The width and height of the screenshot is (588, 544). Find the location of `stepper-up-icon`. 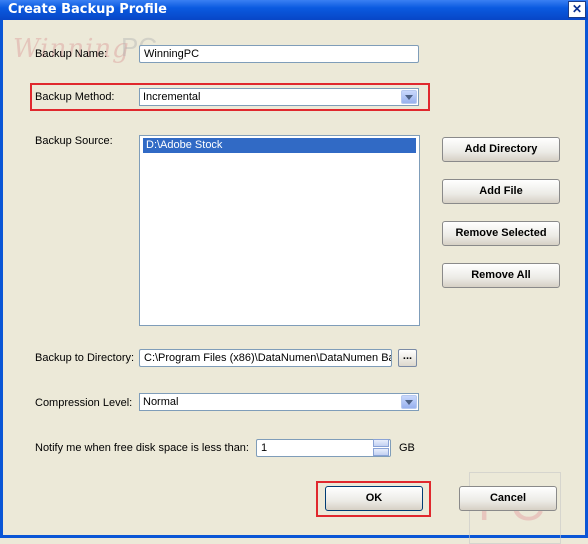

stepper-up-icon is located at coordinates (381, 443).